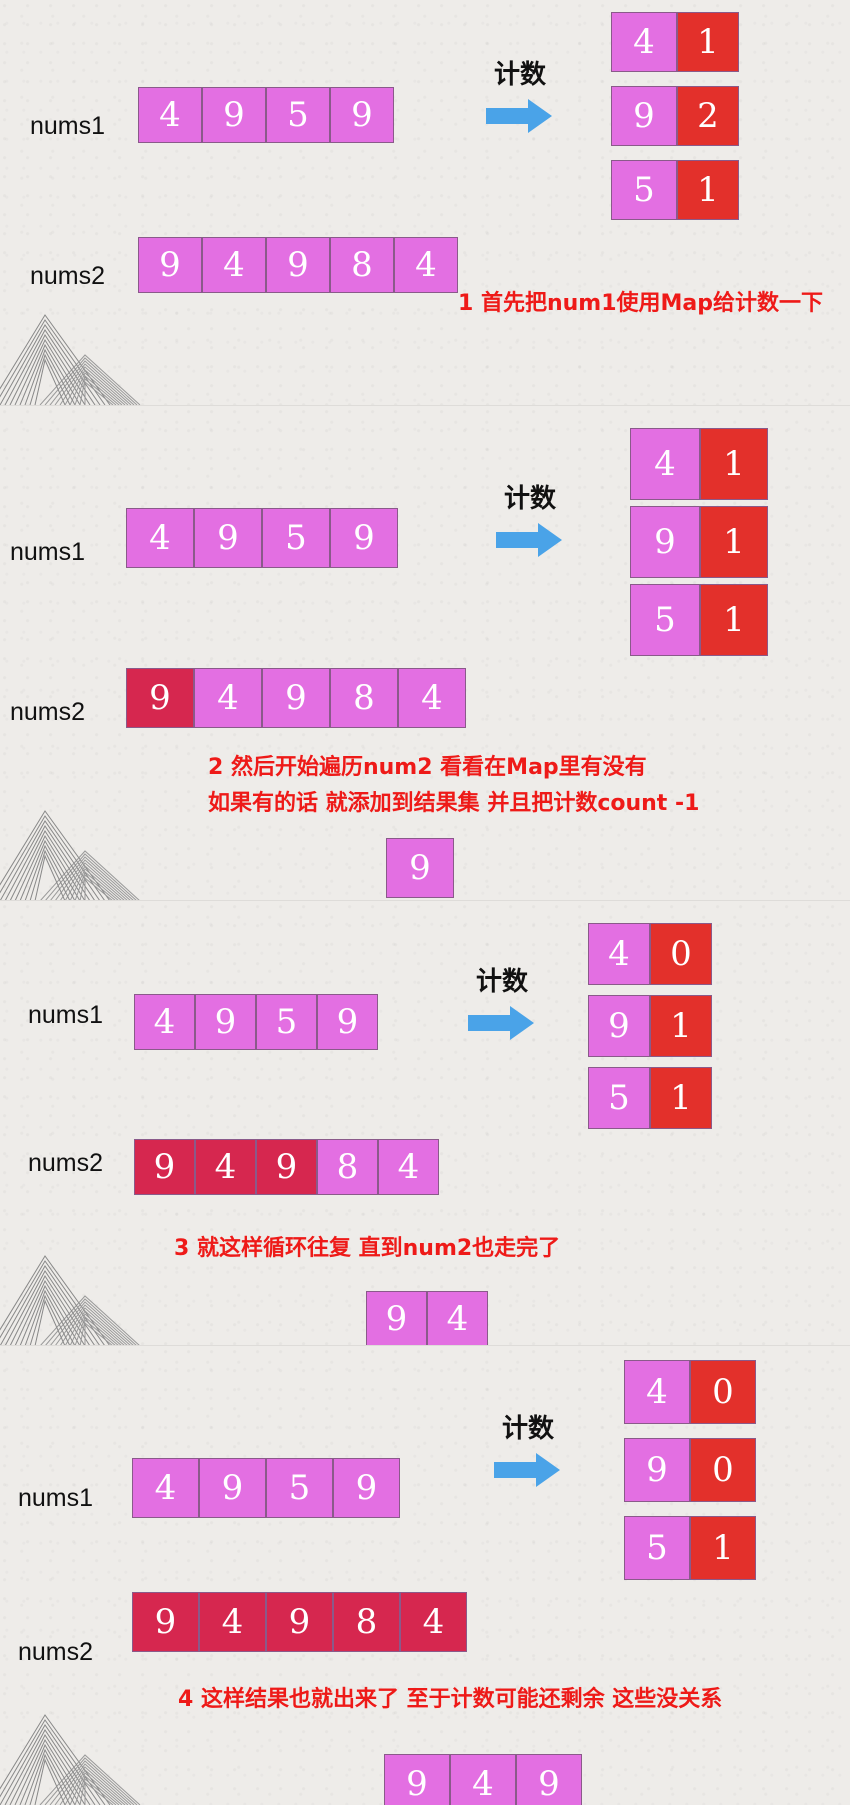 This screenshot has width=850, height=1805. I want to click on result-array: 94, so click(427, 1318).